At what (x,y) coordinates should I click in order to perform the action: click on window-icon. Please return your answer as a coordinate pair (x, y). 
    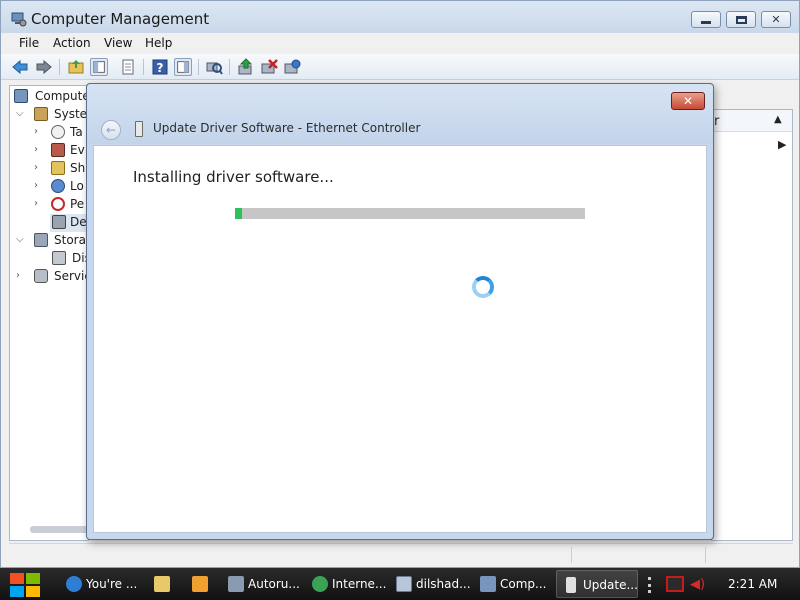
    Looking at the image, I should click on (404, 584).